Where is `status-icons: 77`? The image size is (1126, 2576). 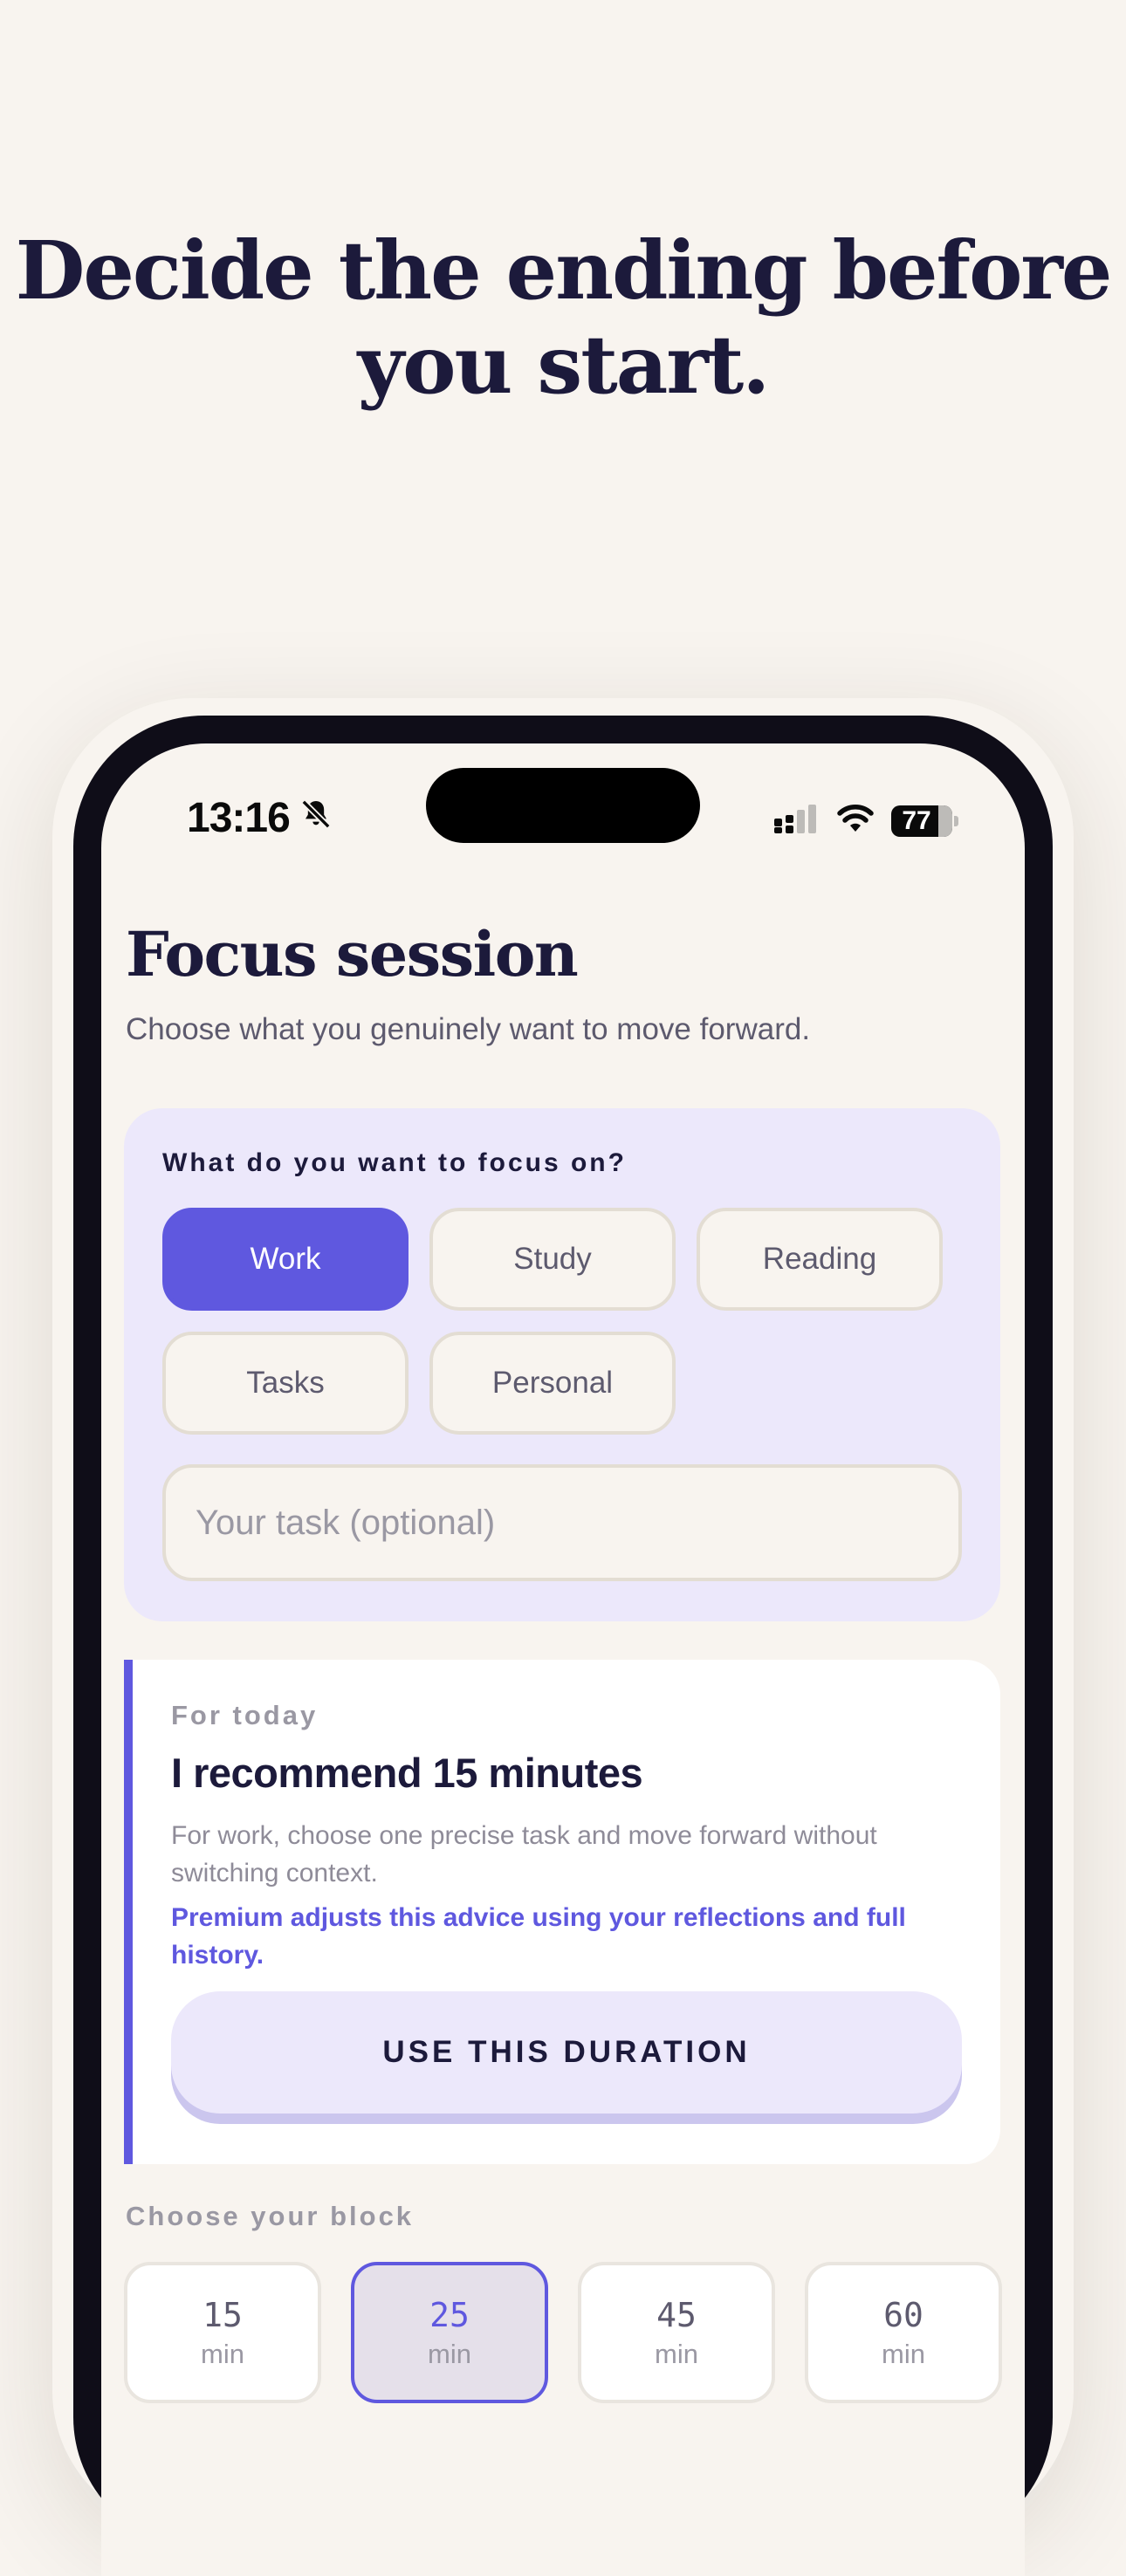
status-icons: 77 is located at coordinates (865, 821).